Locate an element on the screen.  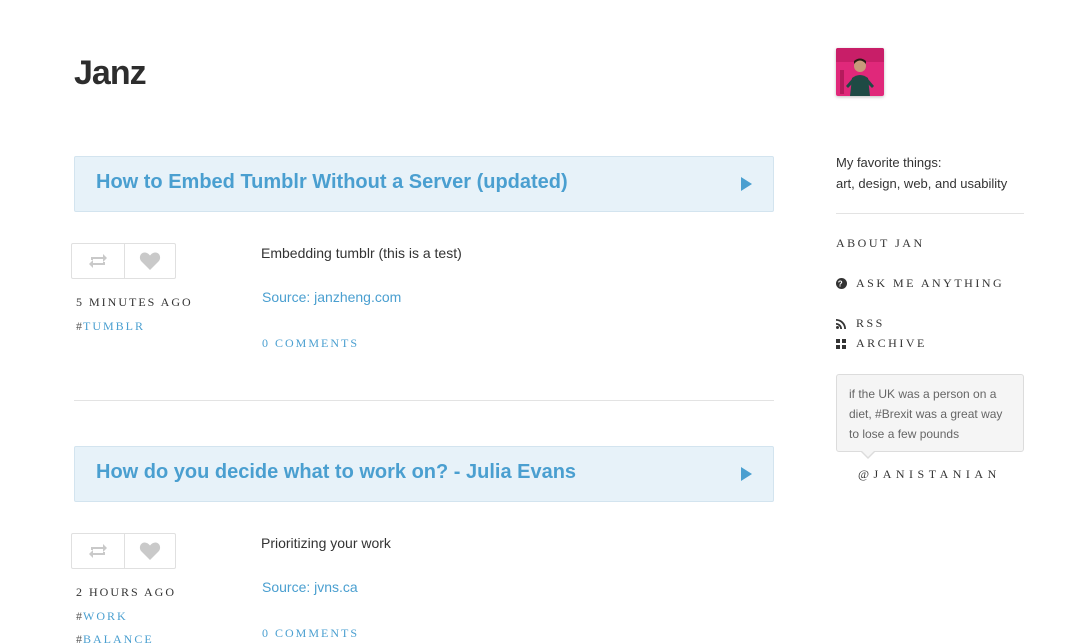
tag-label: tumblr is located at coordinates (114, 326).